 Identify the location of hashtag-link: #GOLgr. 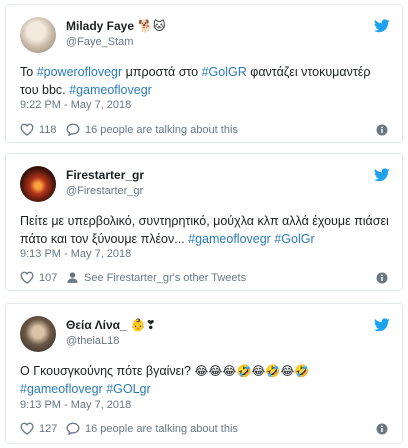
(128, 389).